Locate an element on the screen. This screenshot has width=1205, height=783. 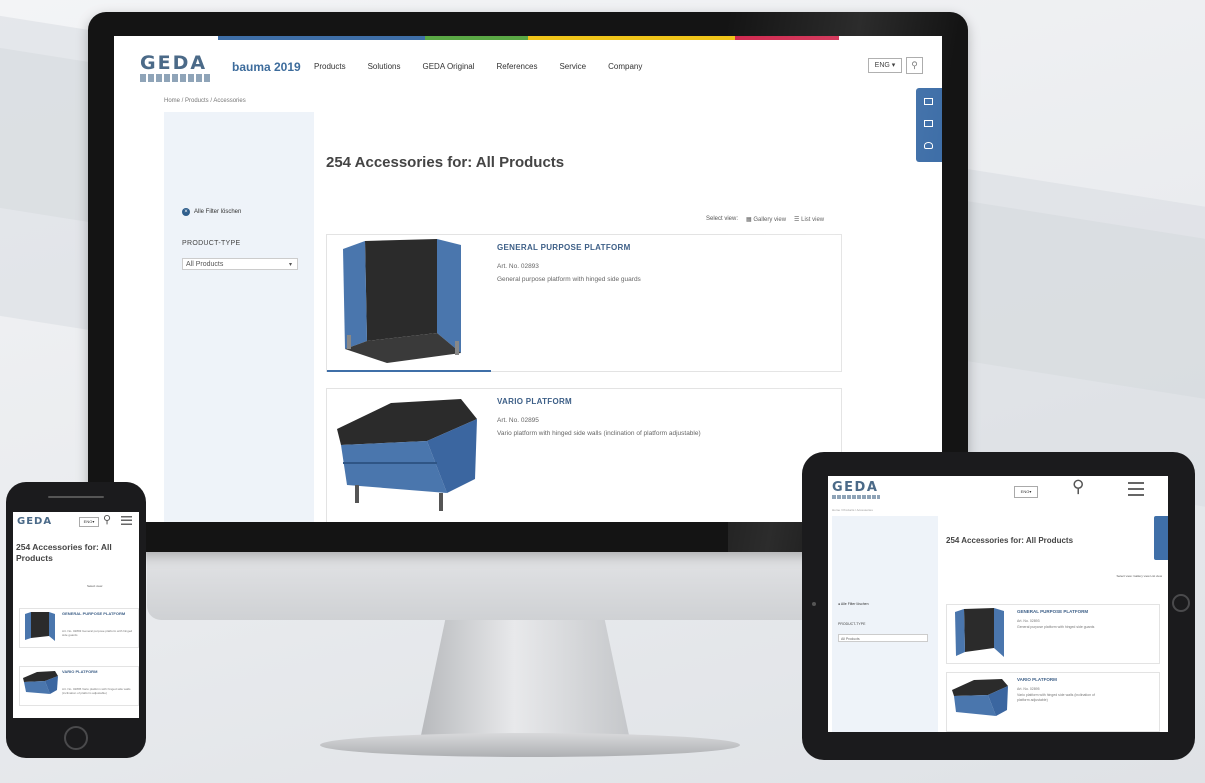
monitor-chin is located at coordinates (527, 580).